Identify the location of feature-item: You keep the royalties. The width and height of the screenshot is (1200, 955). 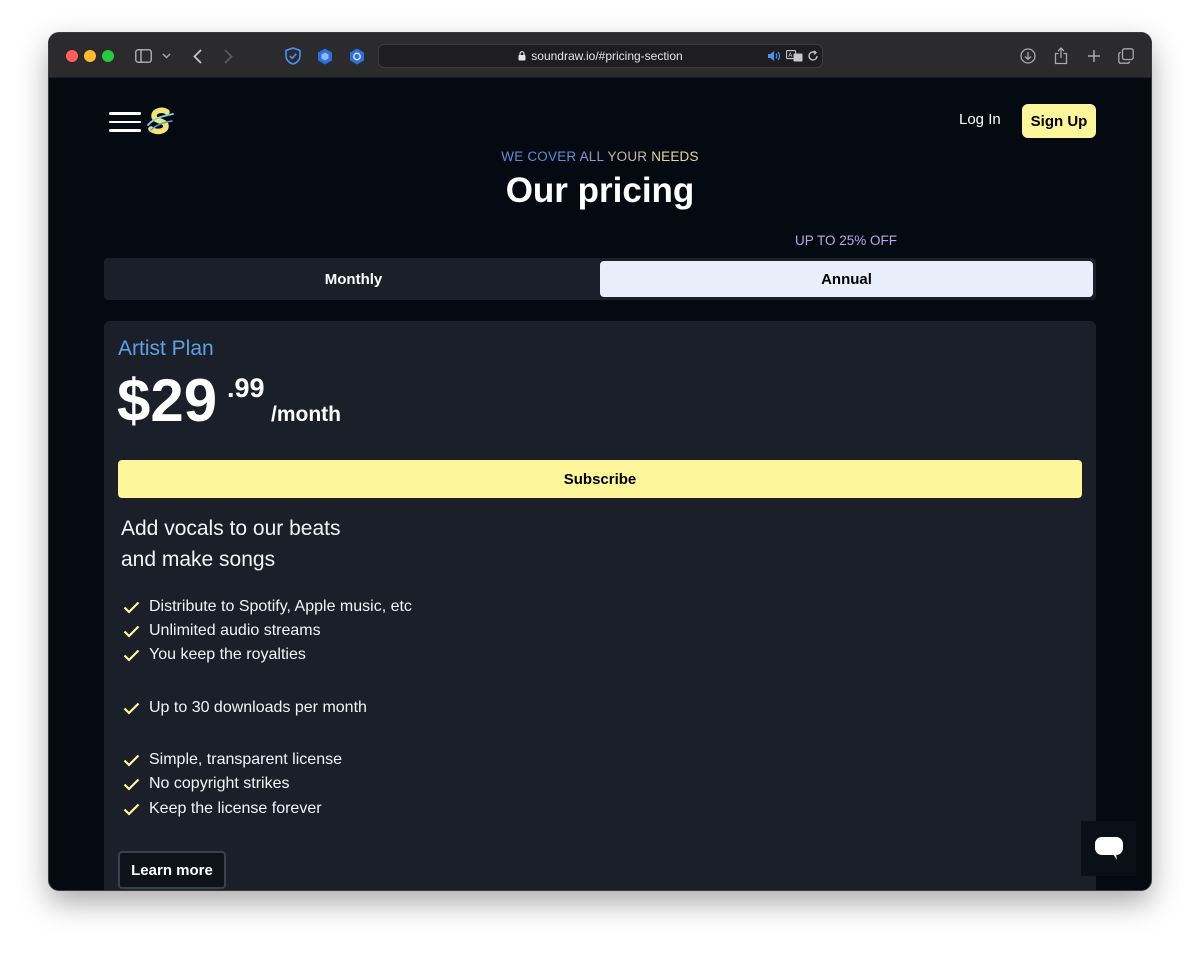
(214, 655).